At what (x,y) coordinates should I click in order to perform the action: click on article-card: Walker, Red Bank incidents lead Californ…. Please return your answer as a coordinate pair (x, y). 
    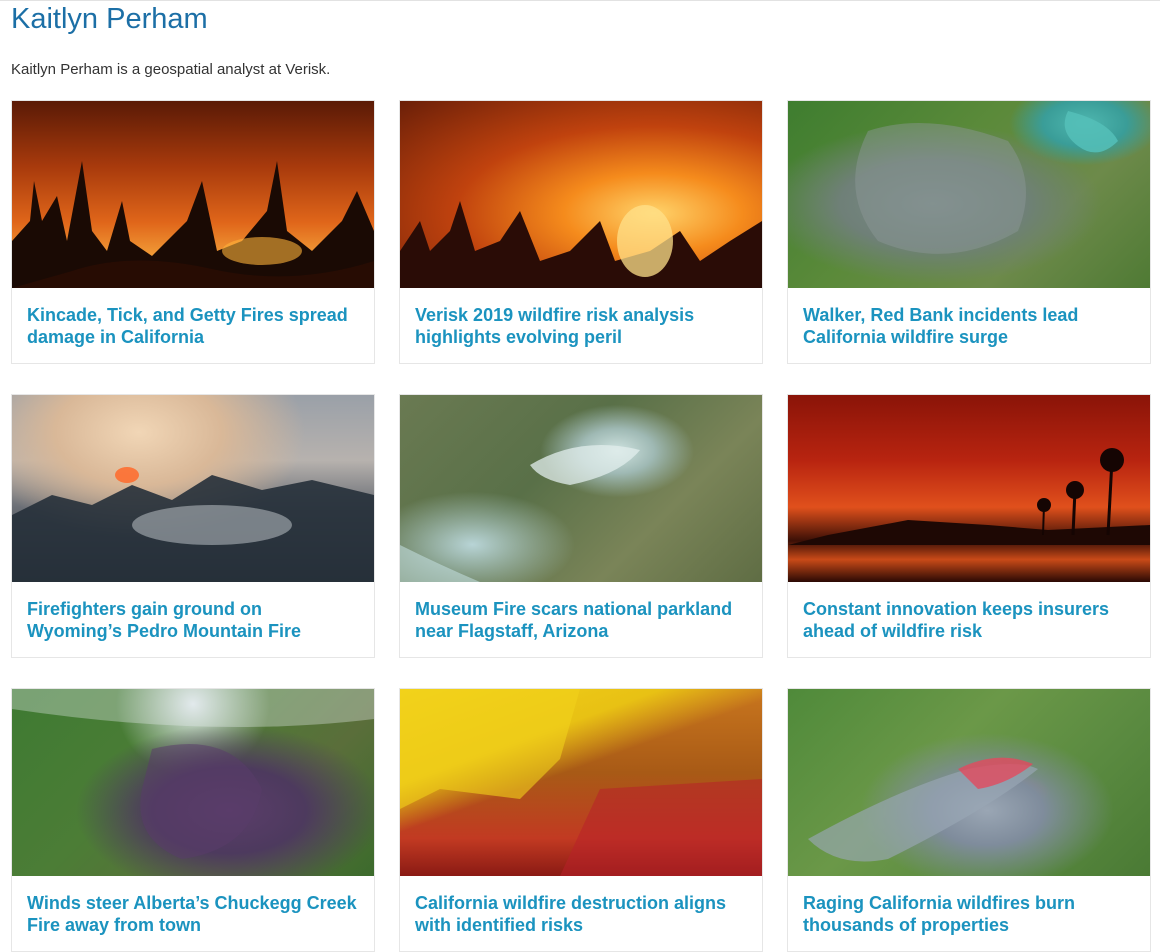
    Looking at the image, I should click on (969, 232).